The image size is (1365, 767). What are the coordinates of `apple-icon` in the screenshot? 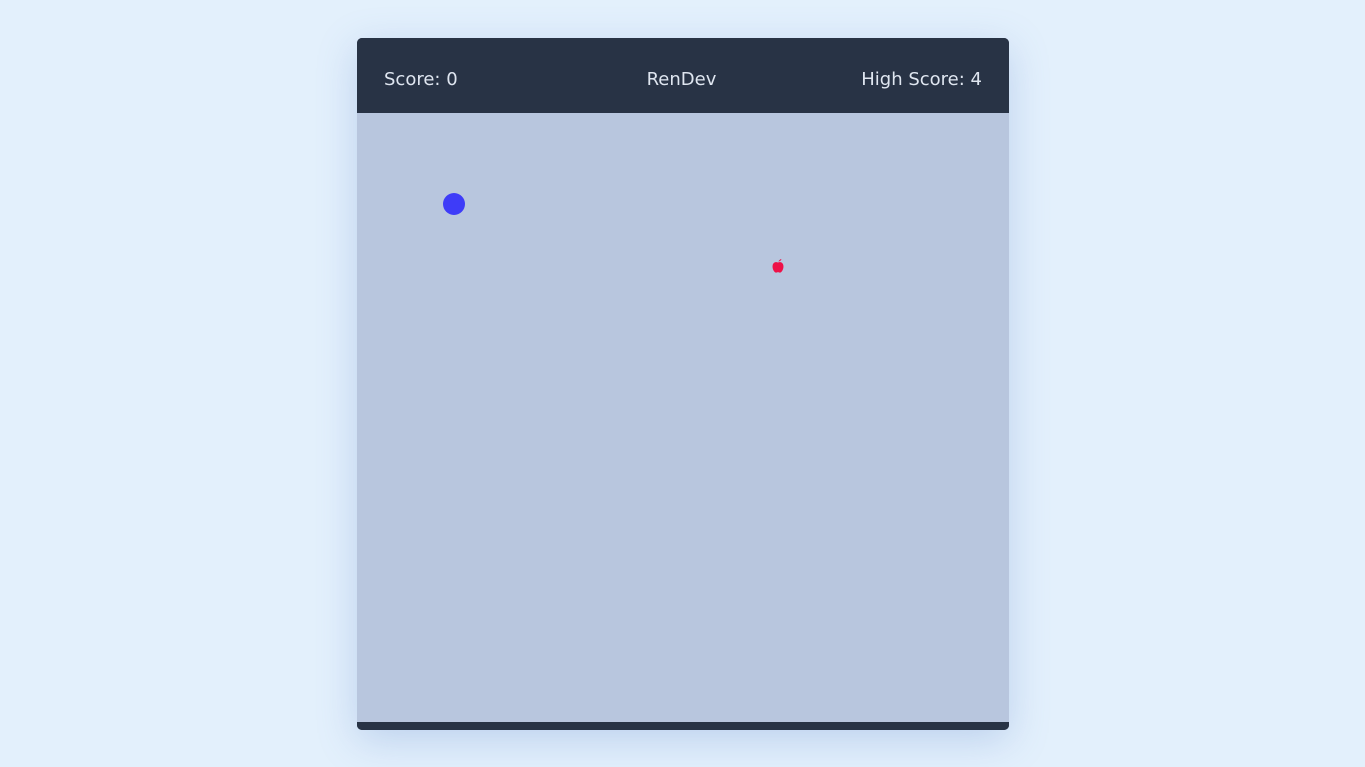 It's located at (778, 266).